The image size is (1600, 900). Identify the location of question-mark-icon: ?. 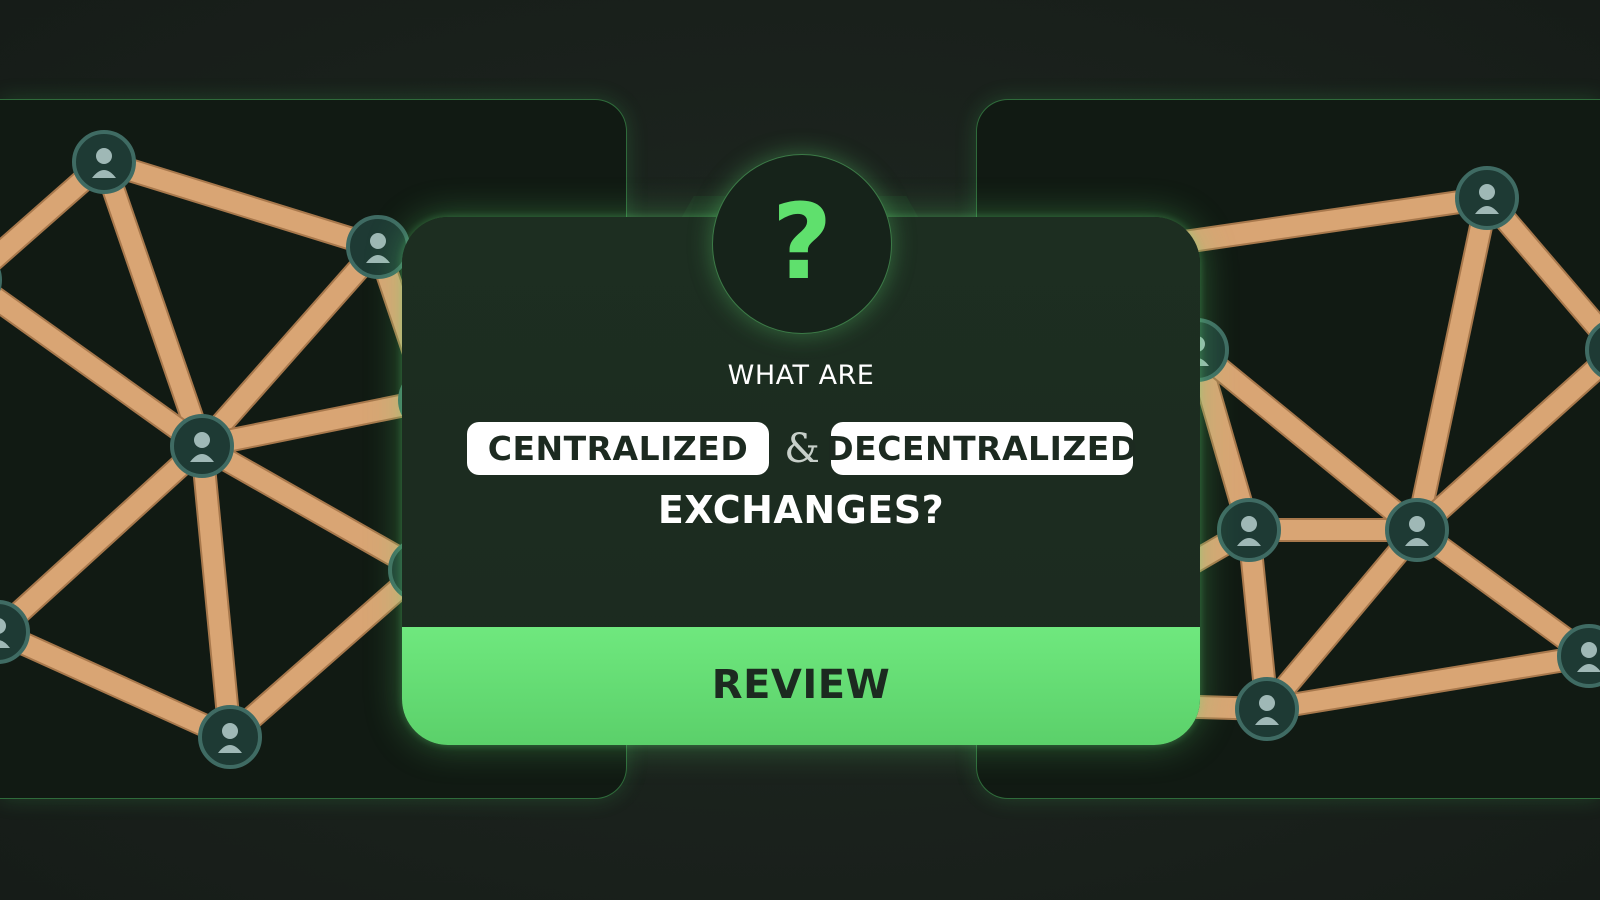
(802, 242).